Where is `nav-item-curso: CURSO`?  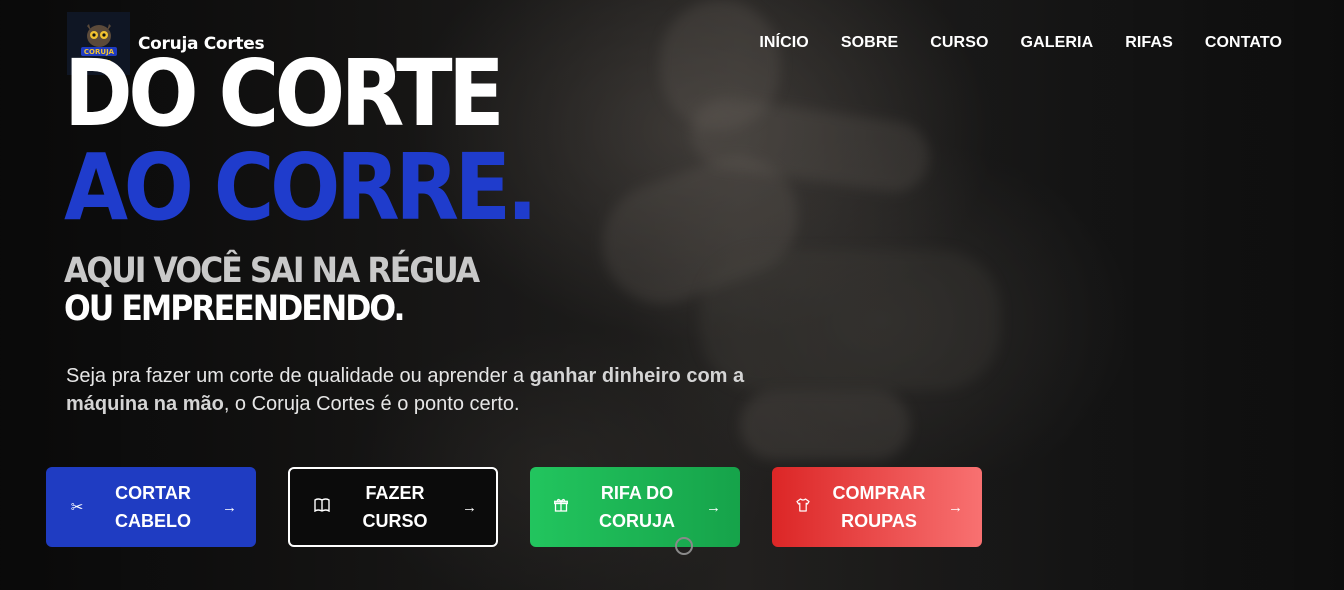 nav-item-curso: CURSO is located at coordinates (959, 43).